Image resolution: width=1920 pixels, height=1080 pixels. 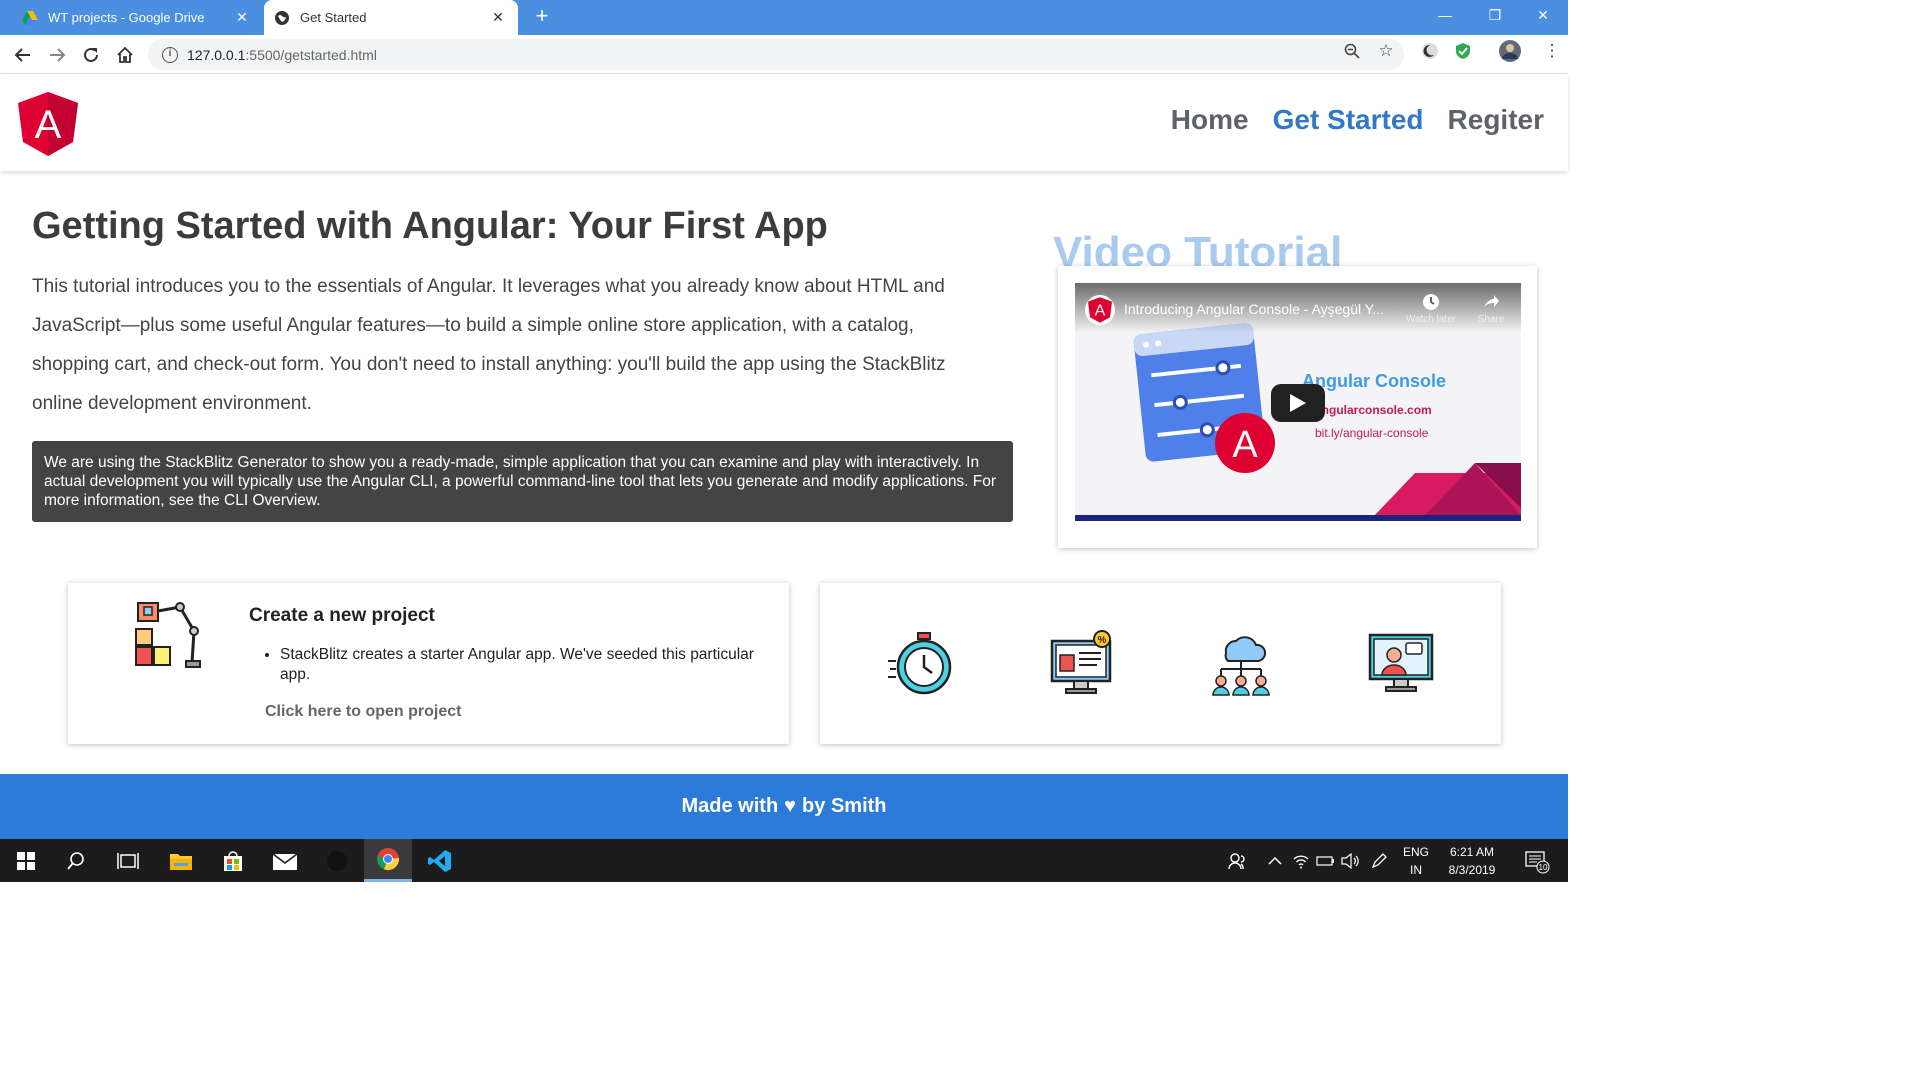 What do you see at coordinates (1431, 302) in the screenshot?
I see `clock-icon` at bounding box center [1431, 302].